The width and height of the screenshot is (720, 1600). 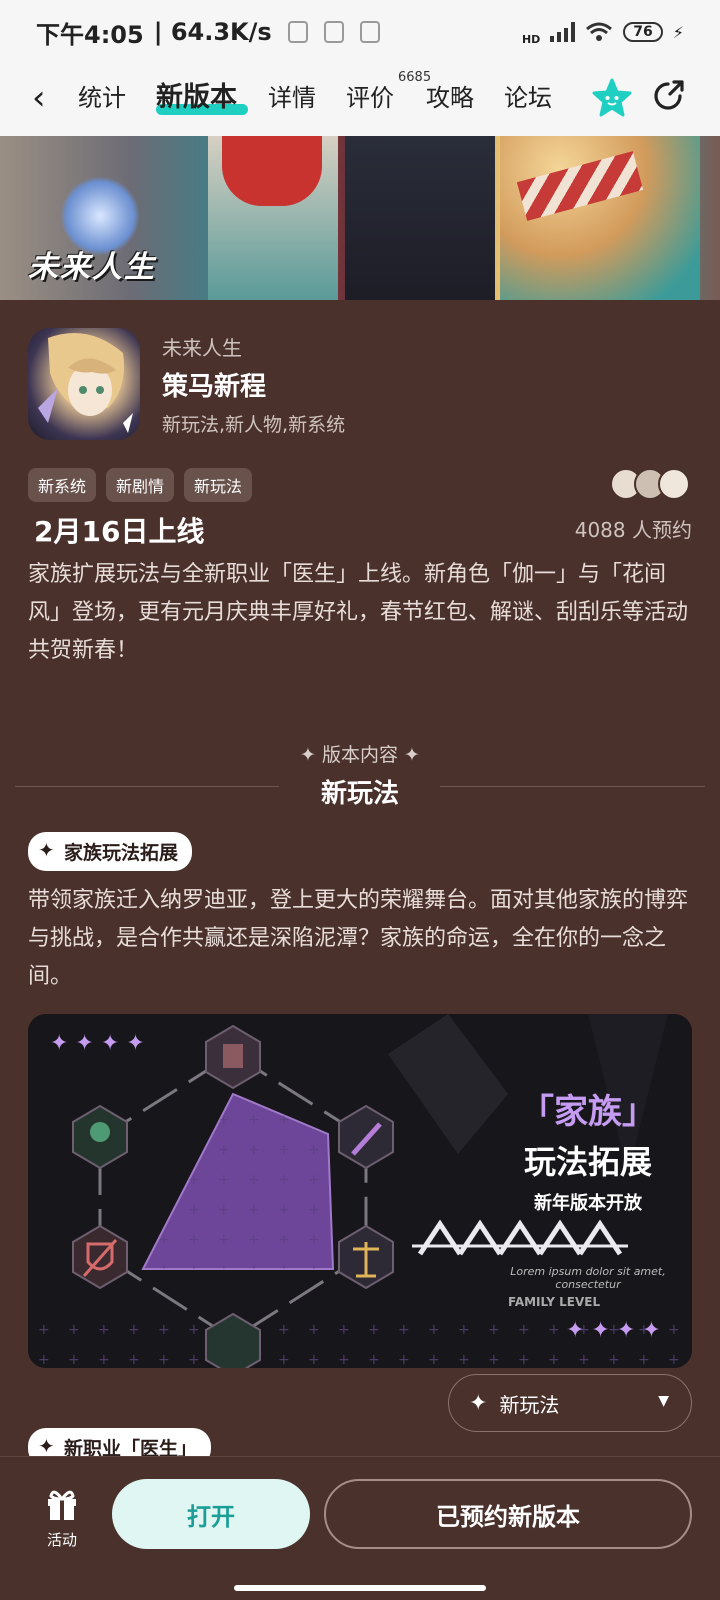 I want to click on tab-guides: 攻略, so click(x=450, y=98).